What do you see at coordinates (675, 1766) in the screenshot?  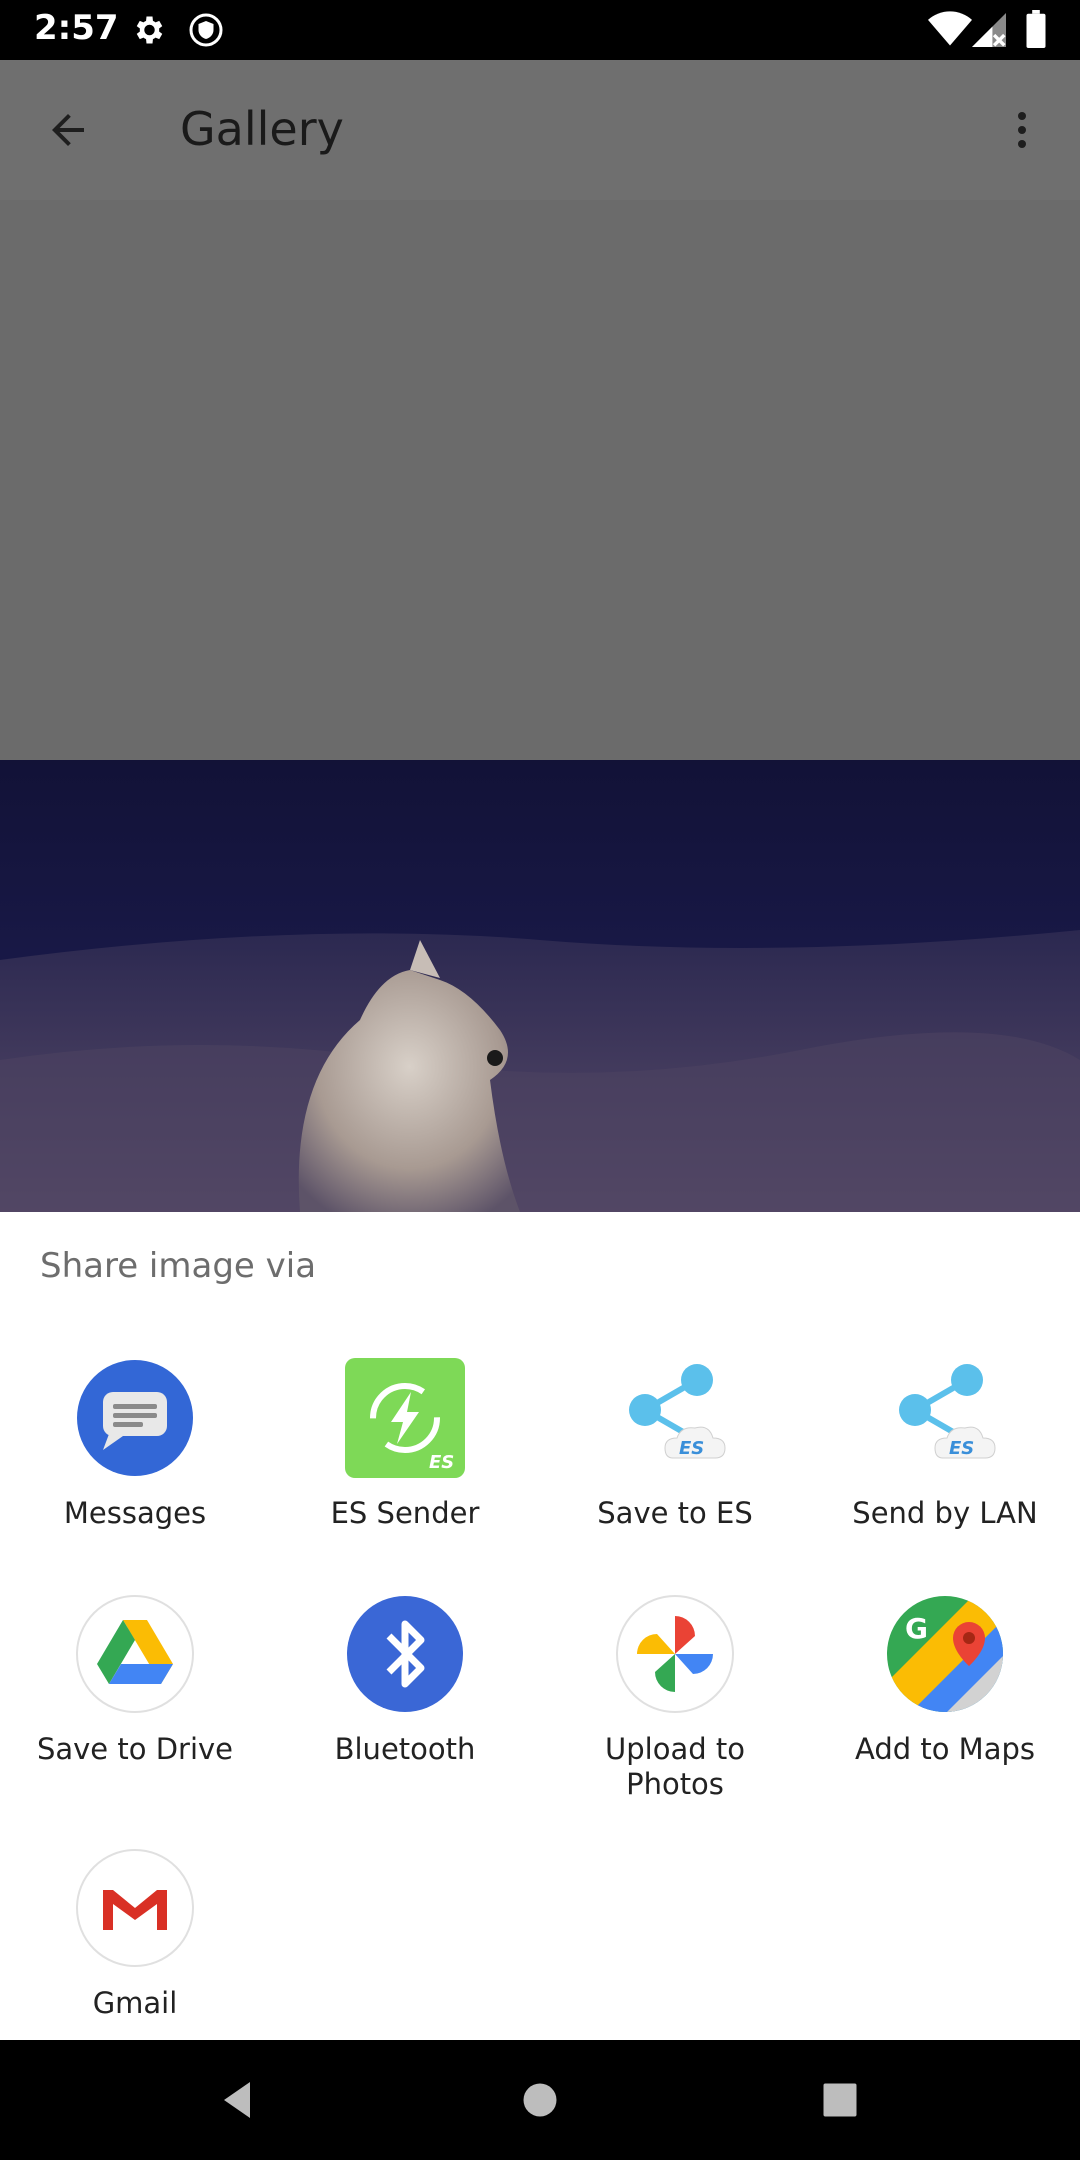 I see `share-target-label: Upload to Photos` at bounding box center [675, 1766].